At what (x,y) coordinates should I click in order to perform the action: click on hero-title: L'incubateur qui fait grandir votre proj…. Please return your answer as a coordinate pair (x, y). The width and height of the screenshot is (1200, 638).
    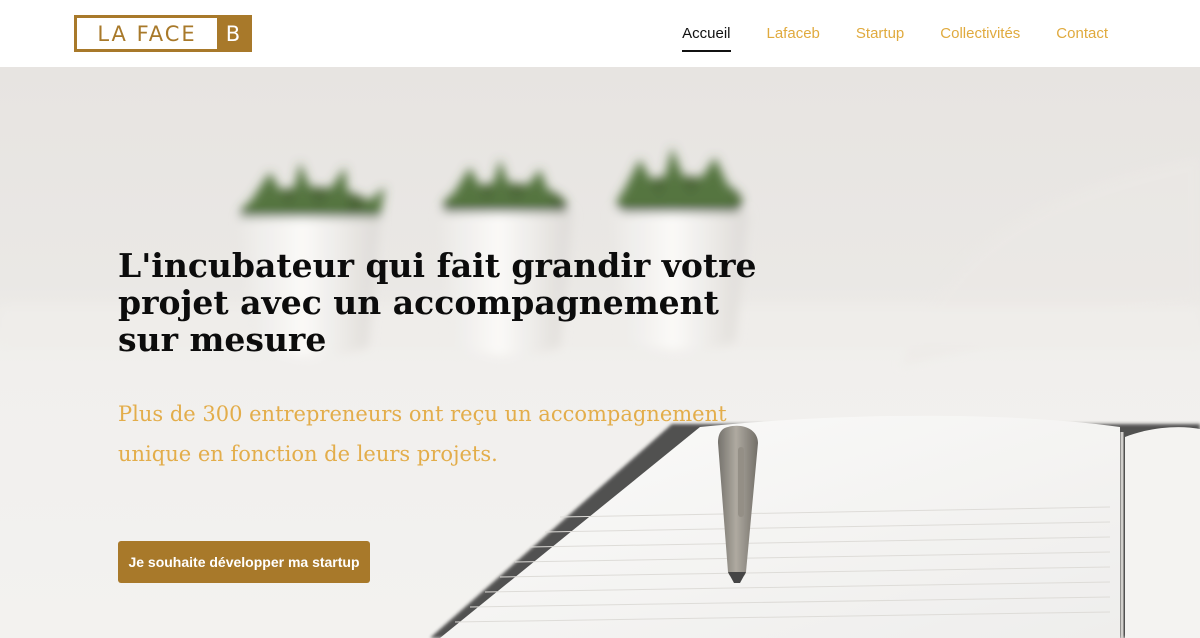
    Looking at the image, I should click on (437, 302).